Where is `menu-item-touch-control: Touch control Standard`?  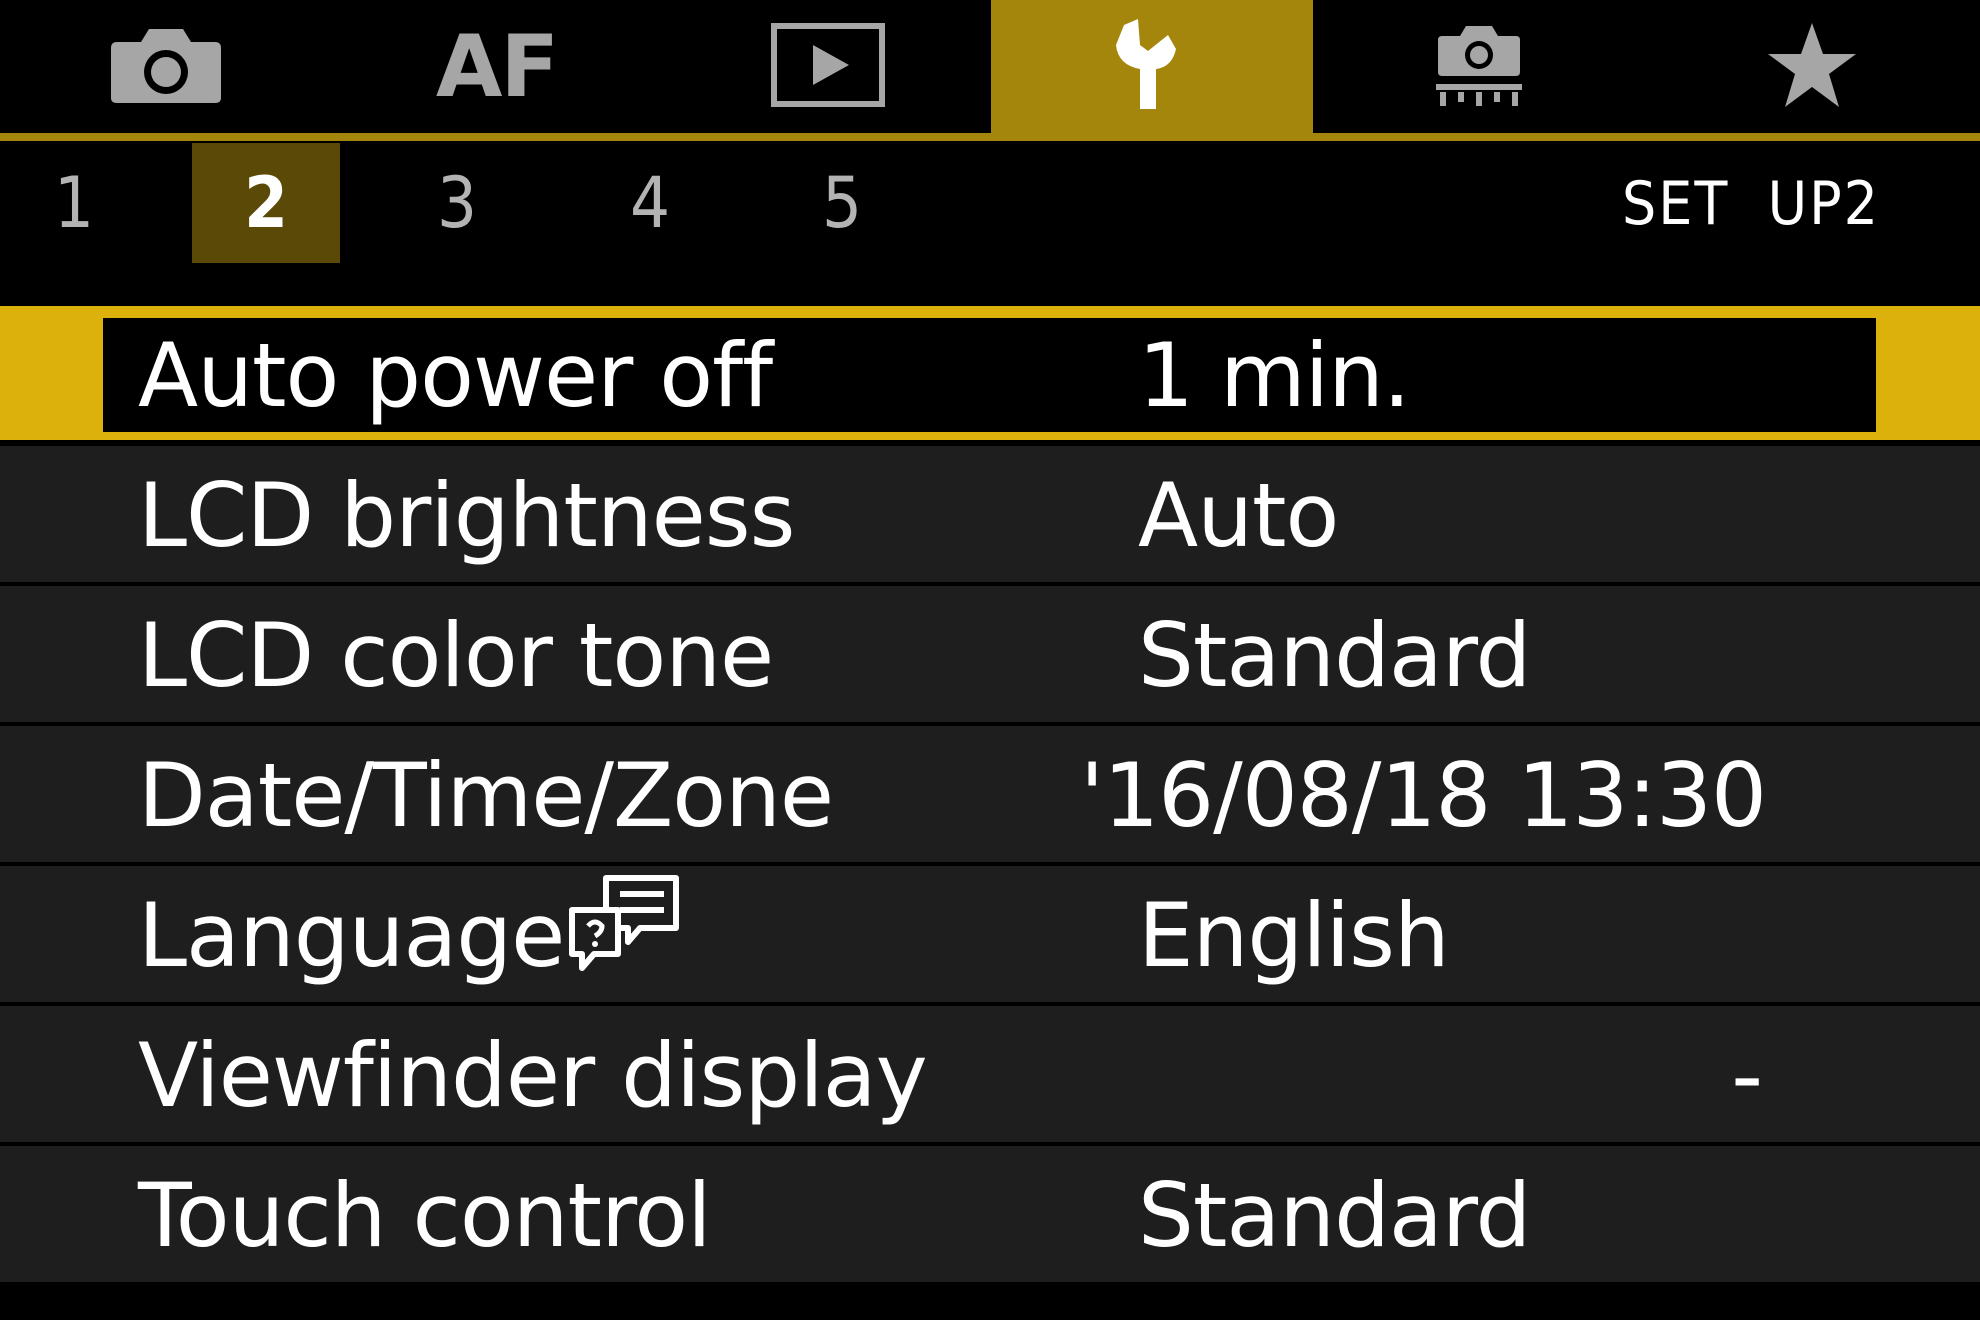 menu-item-touch-control: Touch control Standard is located at coordinates (990, 1216).